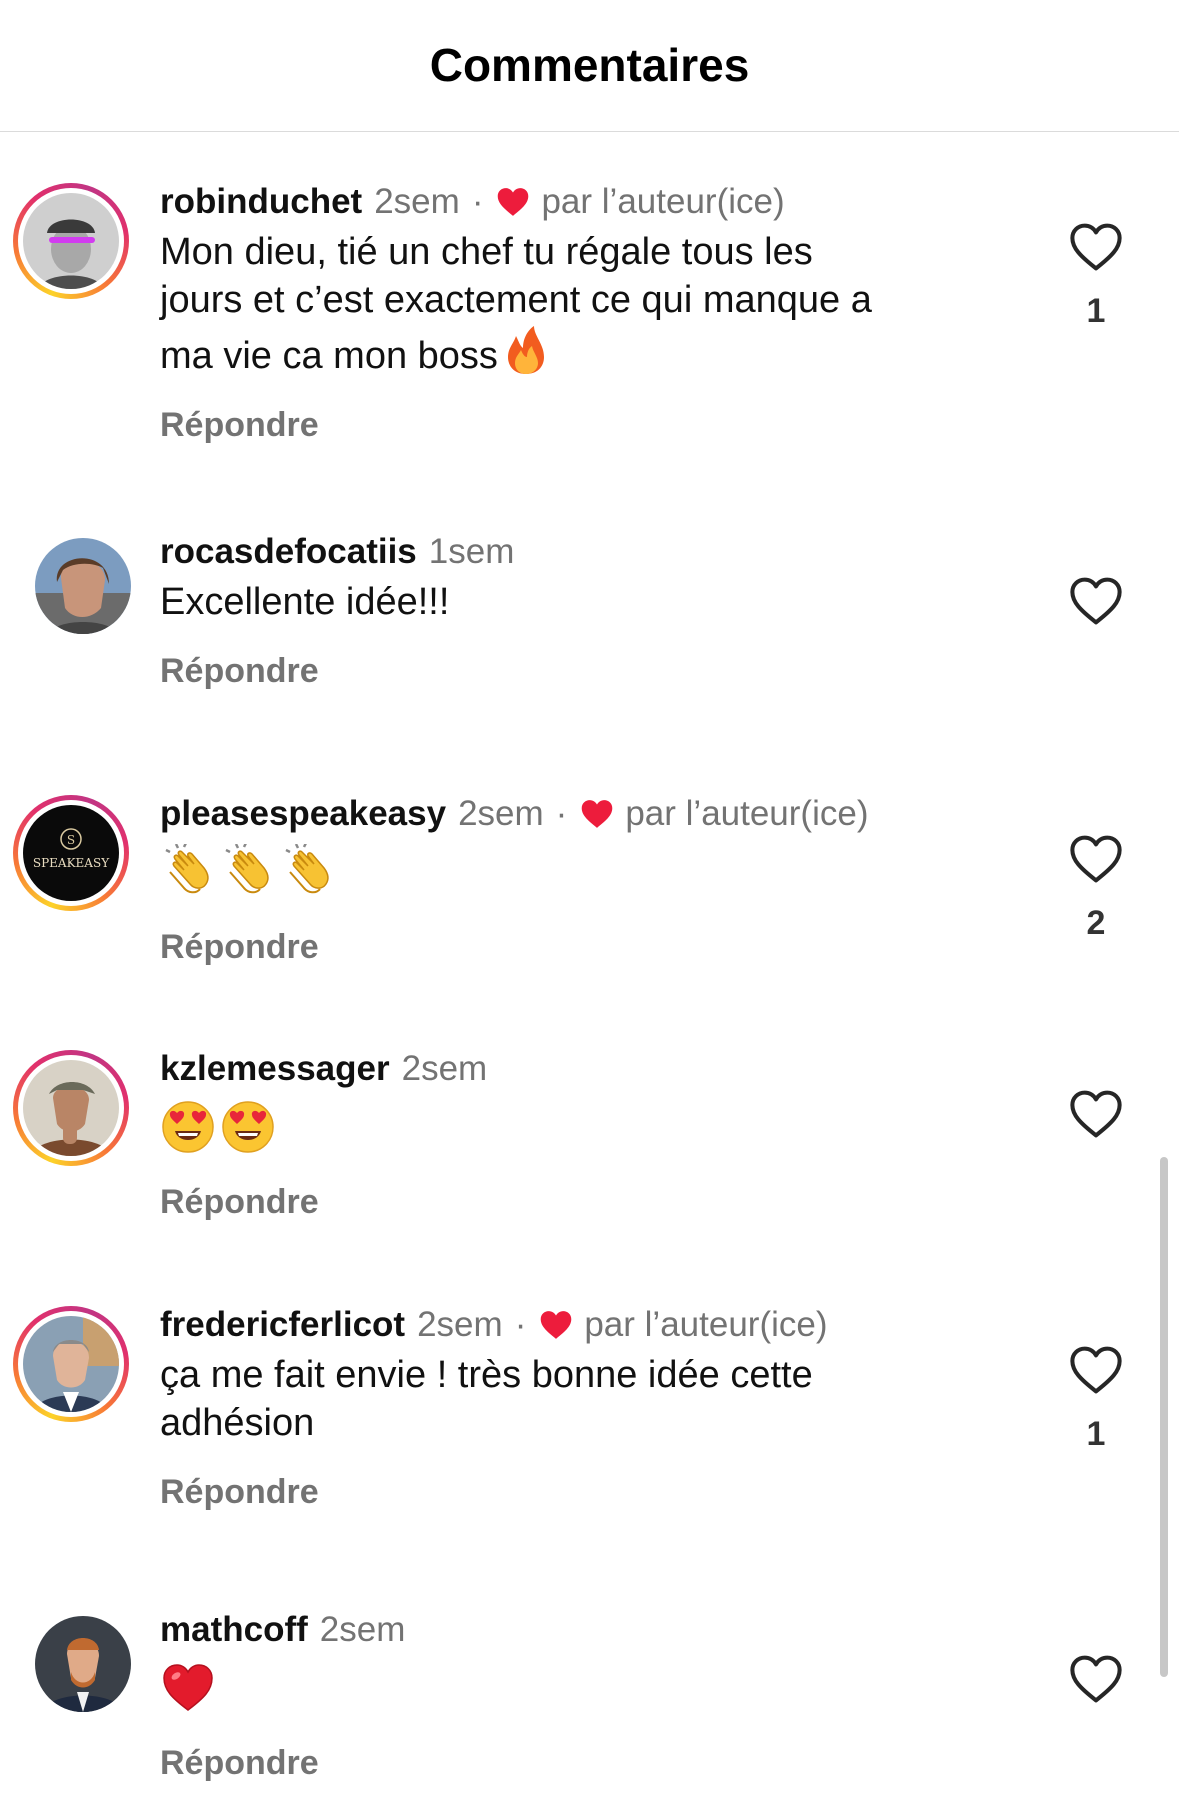 This screenshot has width=1179, height=1814. I want to click on comment-meta: kzlemessager 2sem, so click(580, 1069).